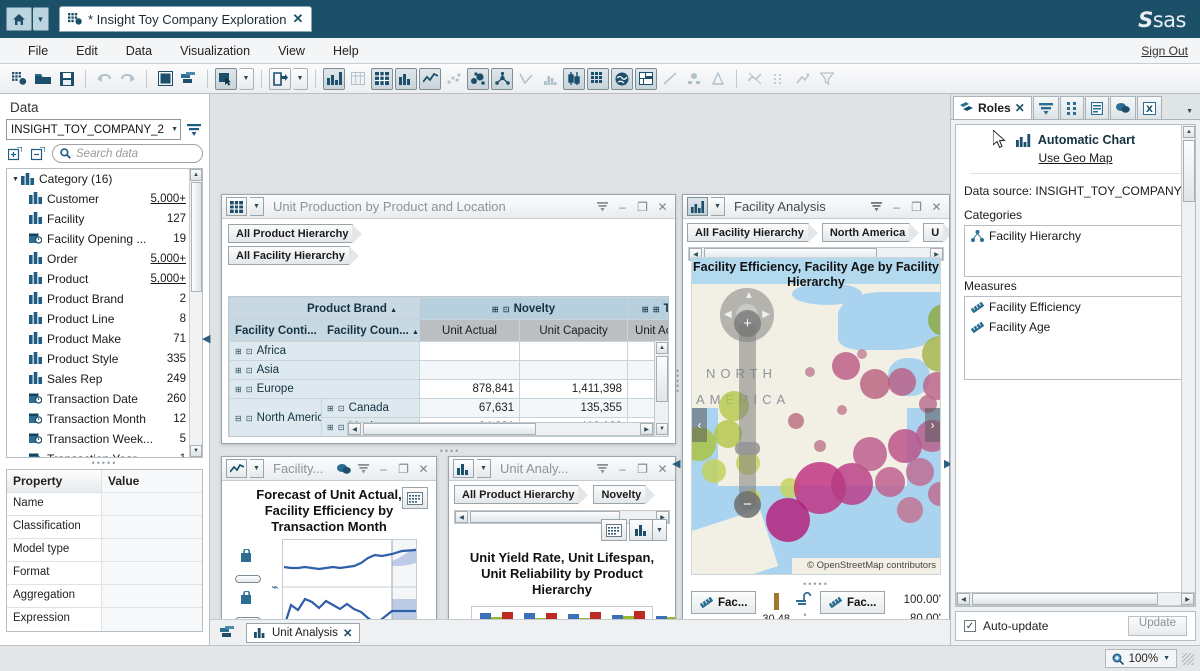 The width and height of the screenshot is (1200, 671). Describe the element at coordinates (1075, 138) in the screenshot. I see `chart-type-header: Automatic Chart` at that location.